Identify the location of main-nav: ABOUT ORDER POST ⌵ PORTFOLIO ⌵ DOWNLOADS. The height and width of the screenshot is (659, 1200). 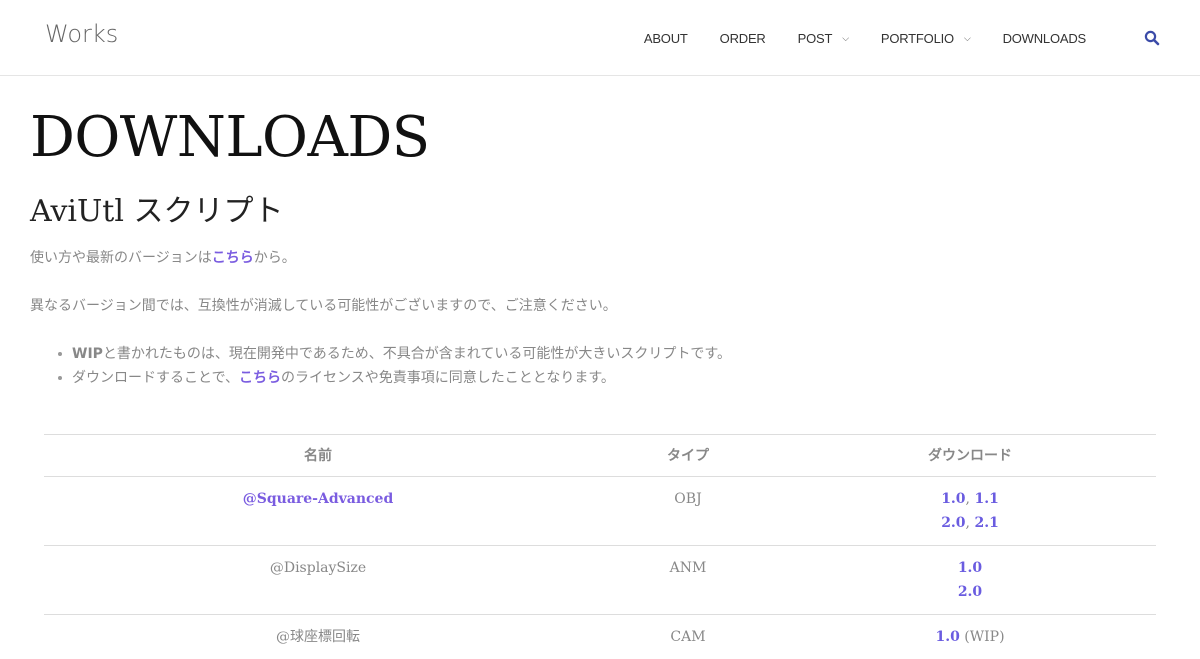
(922, 38).